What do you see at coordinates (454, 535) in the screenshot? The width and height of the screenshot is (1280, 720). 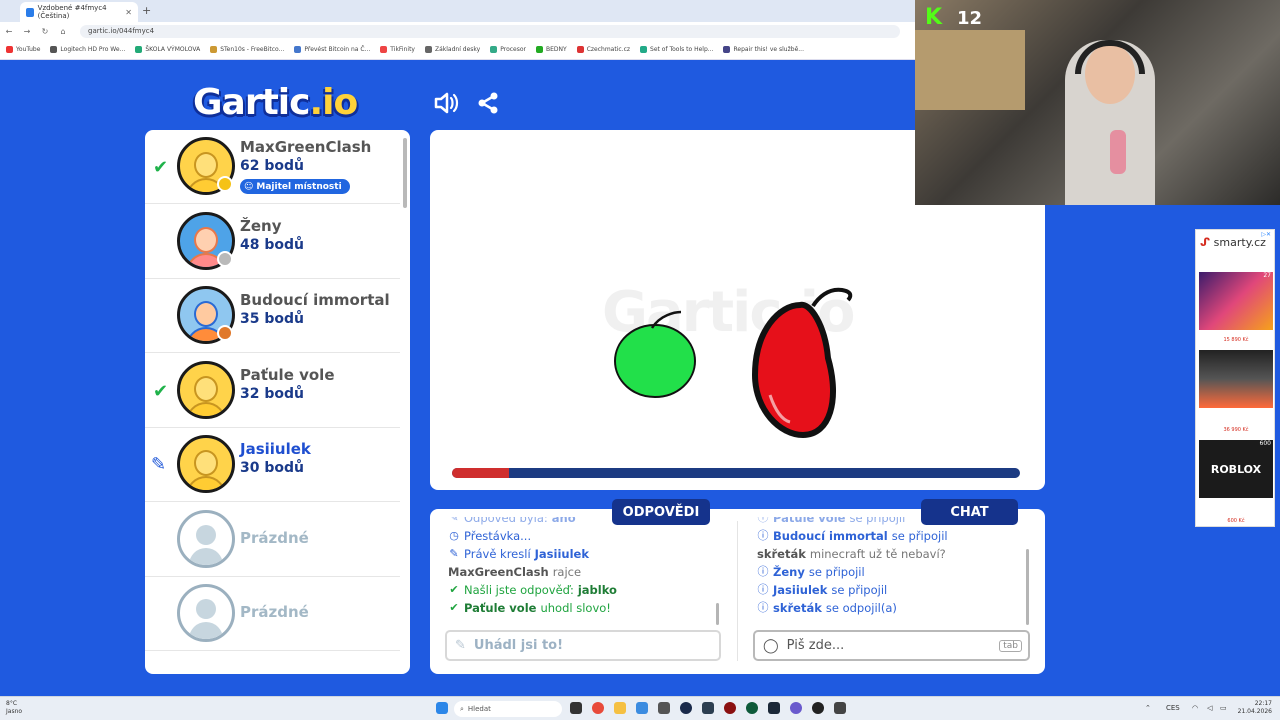 I see `clock-icon: ◷` at bounding box center [454, 535].